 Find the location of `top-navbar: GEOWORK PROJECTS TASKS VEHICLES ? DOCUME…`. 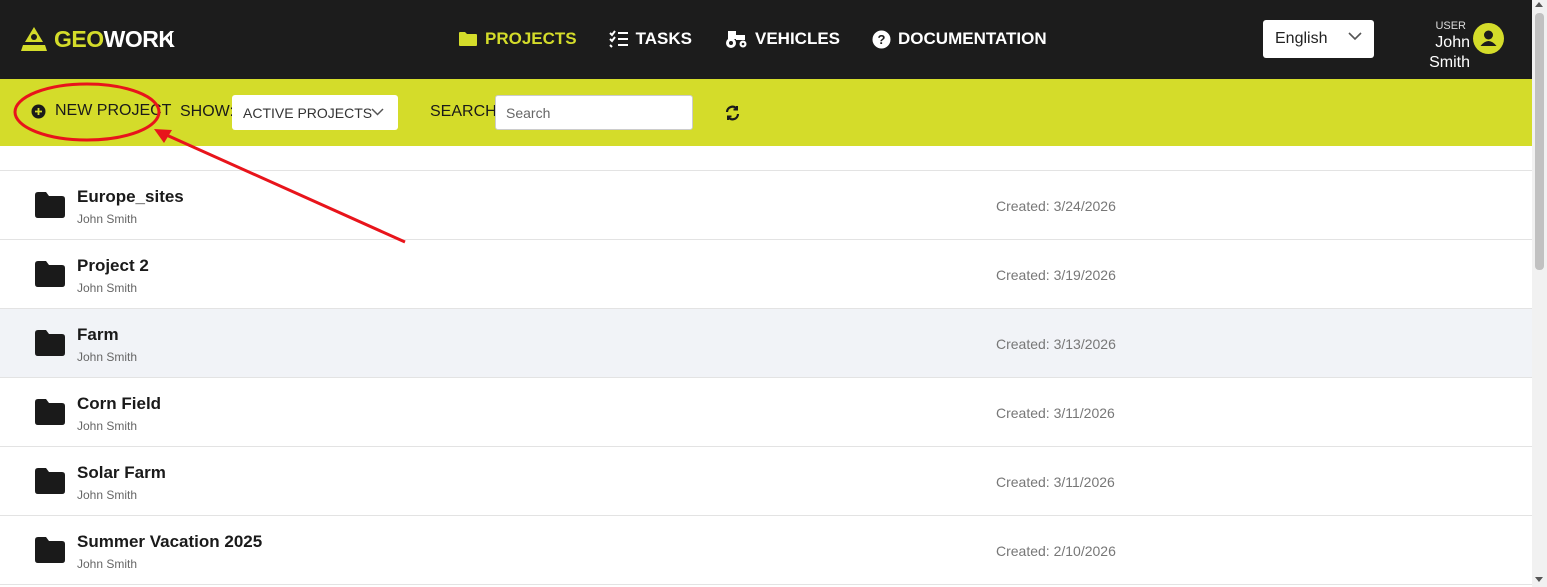

top-navbar: GEOWORK PROJECTS TASKS VEHICLES ? DOCUME… is located at coordinates (766, 39).